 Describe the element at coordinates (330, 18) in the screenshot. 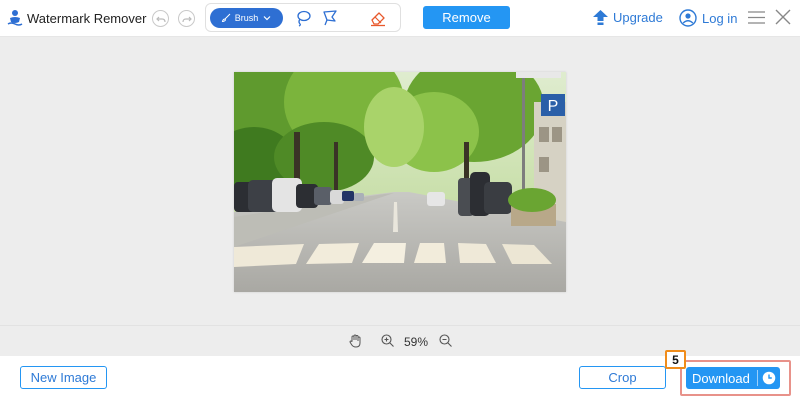

I see `polygonal-lasso-tool-icon` at that location.